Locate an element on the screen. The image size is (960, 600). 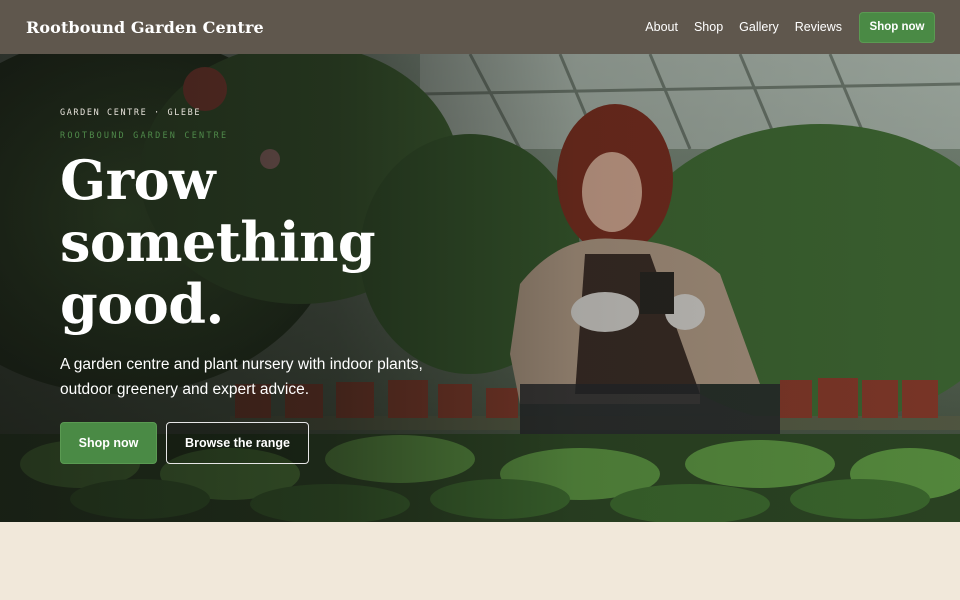
hero-shop-now-button: Shop now is located at coordinates (108, 443).